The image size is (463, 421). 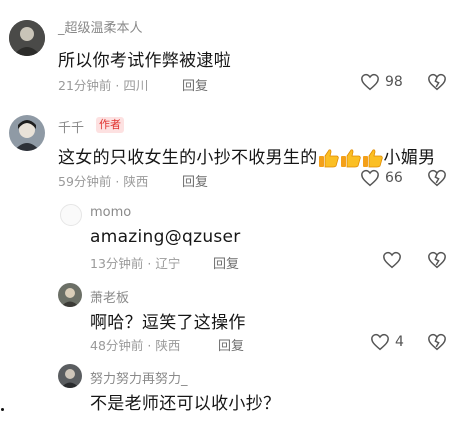 I want to click on comment-text: 这女的只收女生的小抄不收男生的 小媚男, so click(x=246, y=155).